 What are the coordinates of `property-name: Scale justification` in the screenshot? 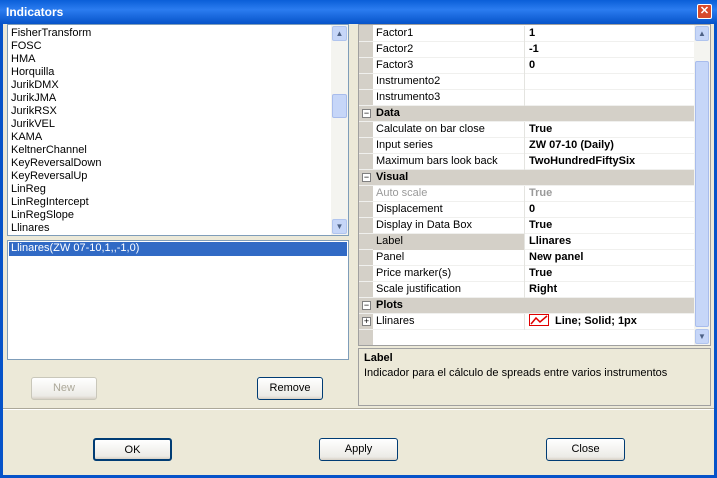 It's located at (449, 290).